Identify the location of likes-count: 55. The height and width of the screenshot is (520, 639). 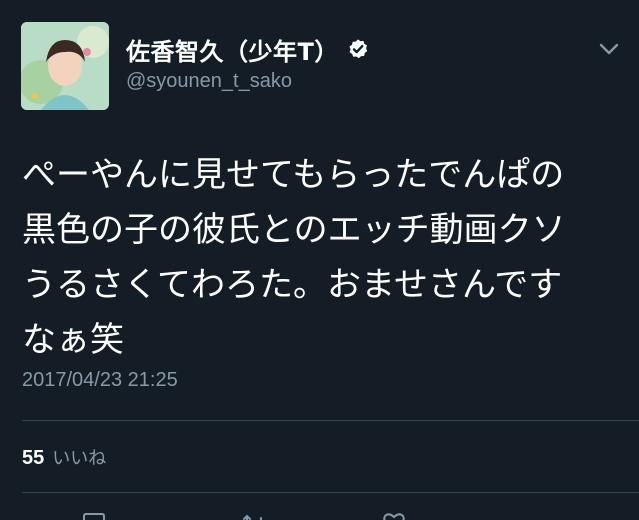
(33, 458).